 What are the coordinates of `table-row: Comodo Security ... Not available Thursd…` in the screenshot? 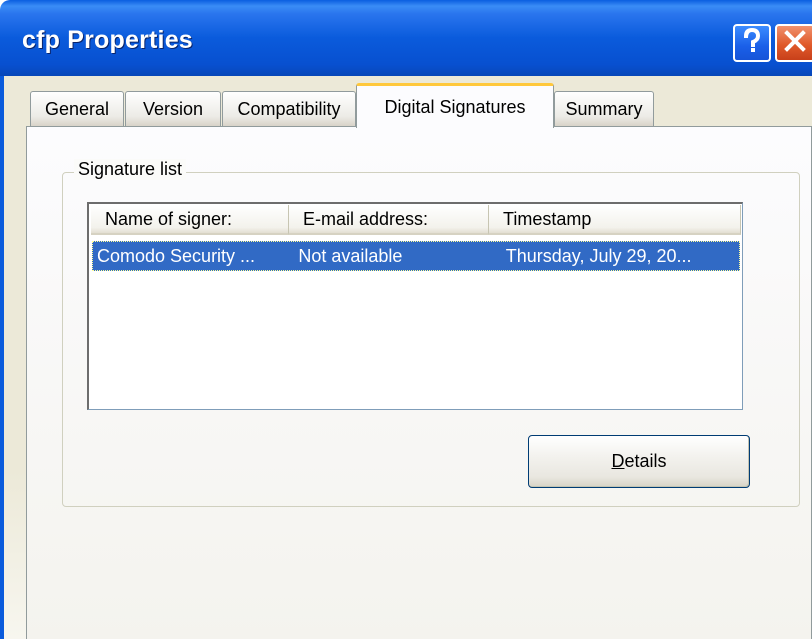 It's located at (416, 256).